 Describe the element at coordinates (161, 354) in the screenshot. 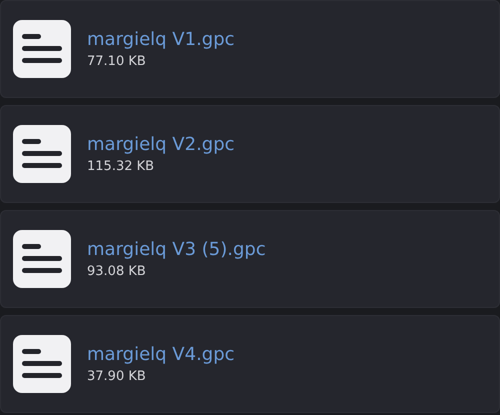

I see `file-name: margielq V4.gpc` at that location.